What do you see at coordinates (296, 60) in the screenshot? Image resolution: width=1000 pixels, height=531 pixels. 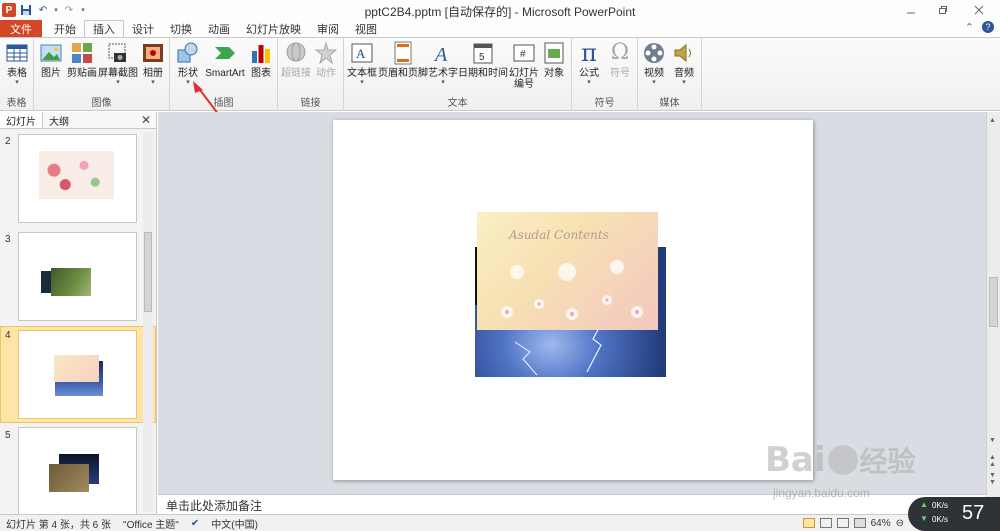 I see `hyperlink-button: 超链接` at bounding box center [296, 60].